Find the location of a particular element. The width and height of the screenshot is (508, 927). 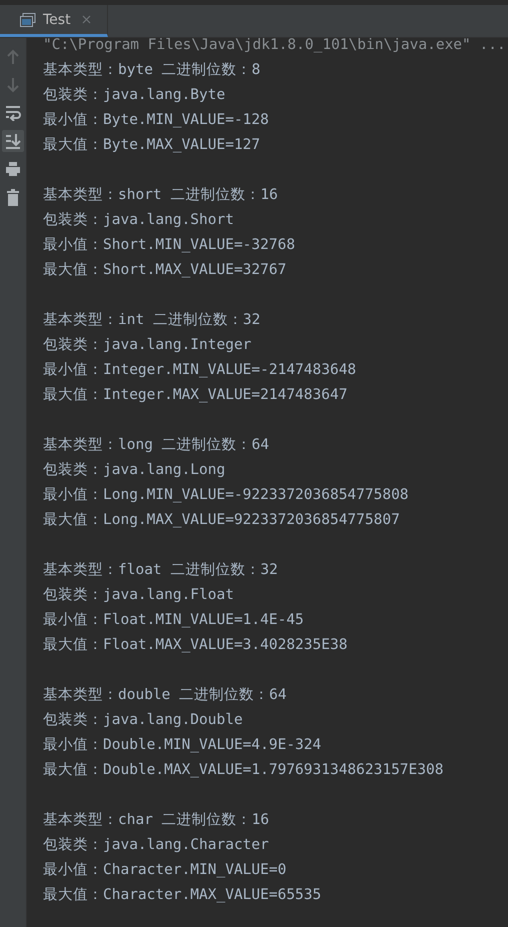

scroll-to-end-icon is located at coordinates (13, 141).